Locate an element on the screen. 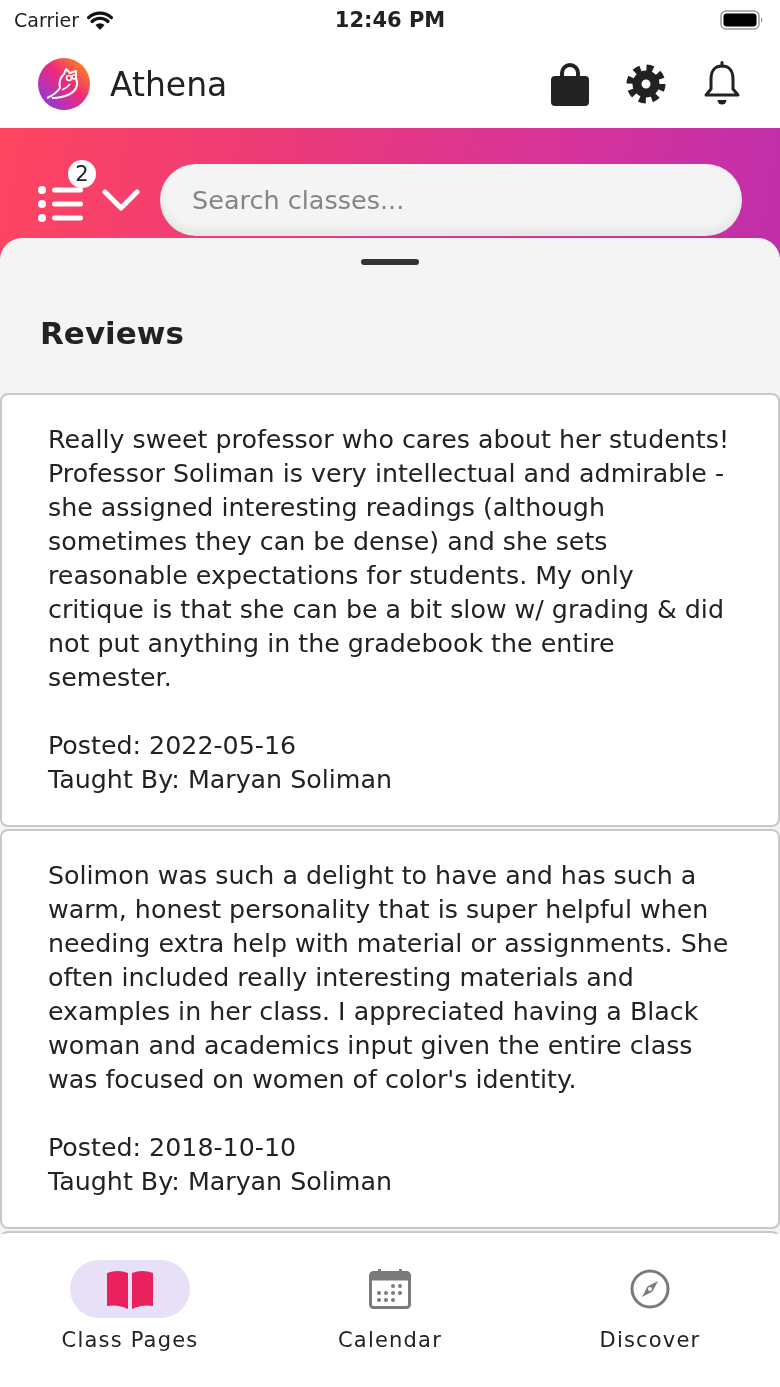 The image size is (780, 1387). carrier-name: Carrier is located at coordinates (46, 20).